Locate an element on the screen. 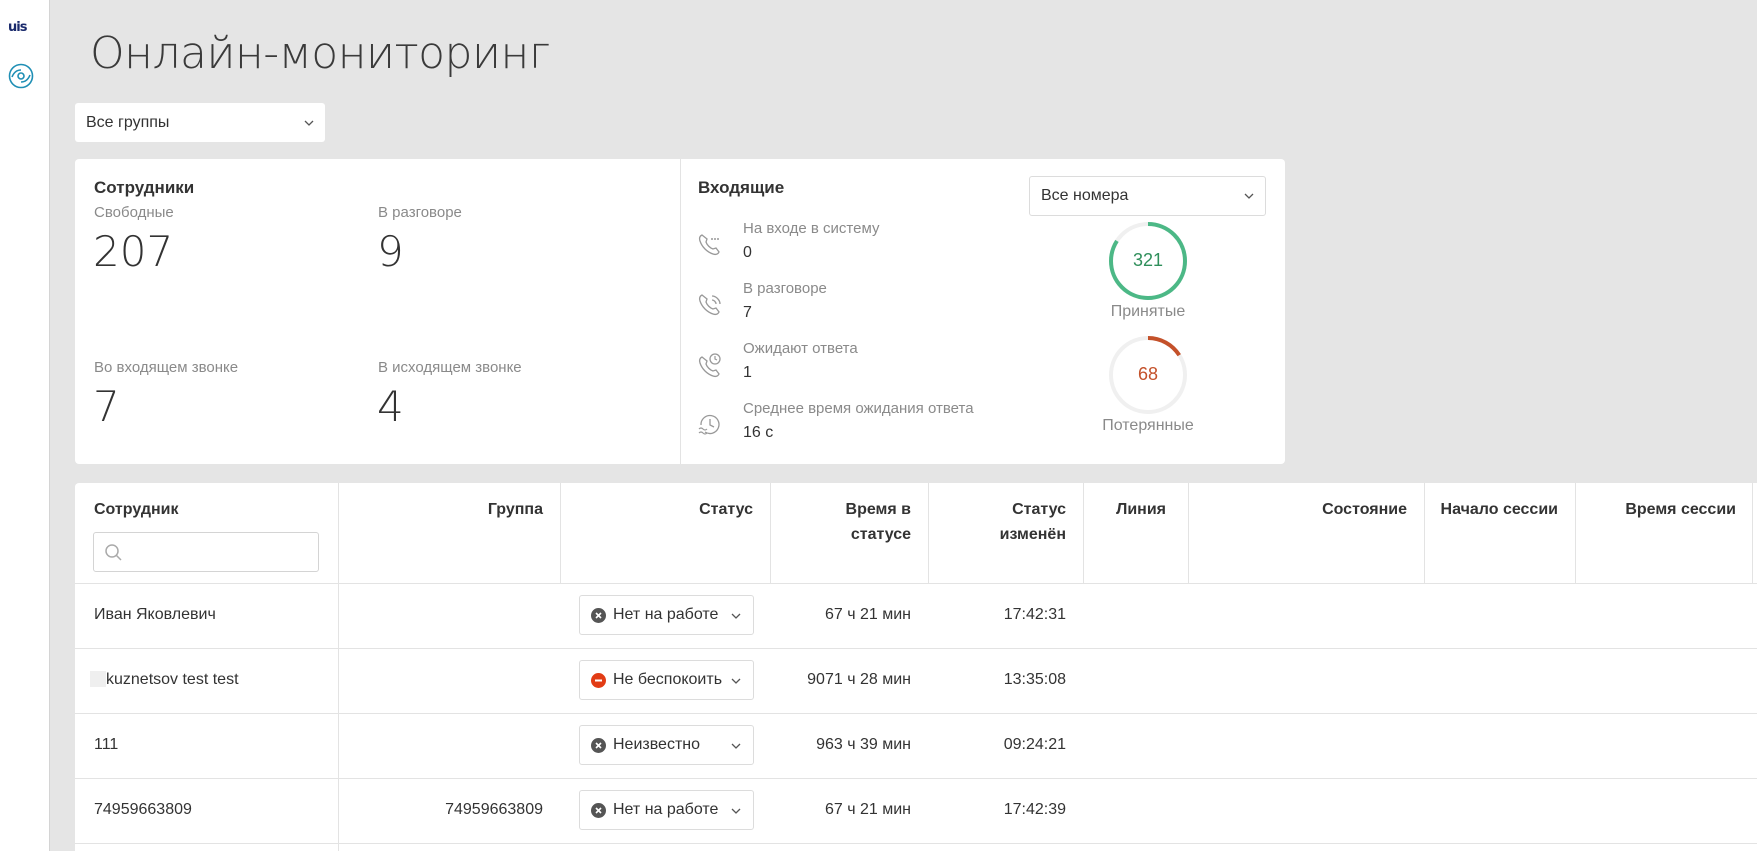 This screenshot has width=1757, height=851. th-line: Линия is located at coordinates (1128, 509).